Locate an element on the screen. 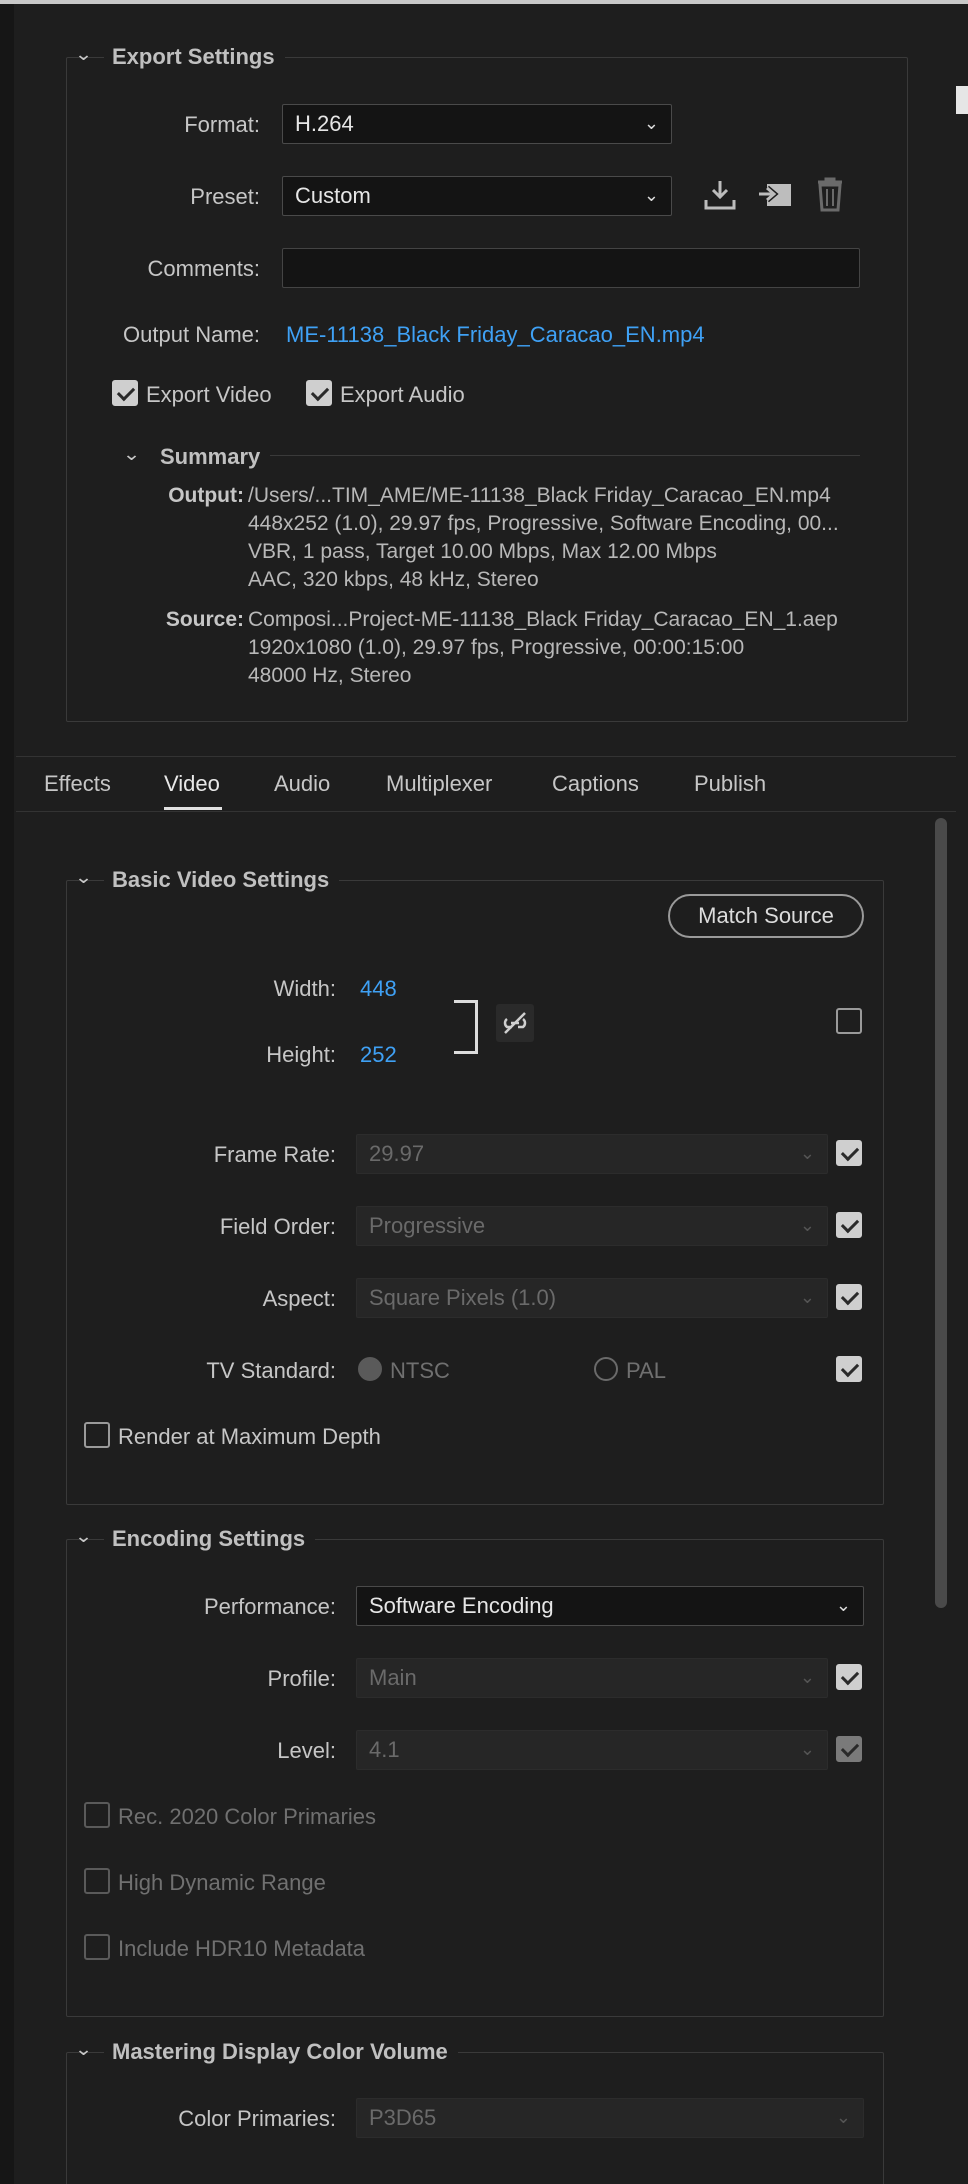 The height and width of the screenshot is (2184, 968). field-order-checkbox is located at coordinates (849, 1225).